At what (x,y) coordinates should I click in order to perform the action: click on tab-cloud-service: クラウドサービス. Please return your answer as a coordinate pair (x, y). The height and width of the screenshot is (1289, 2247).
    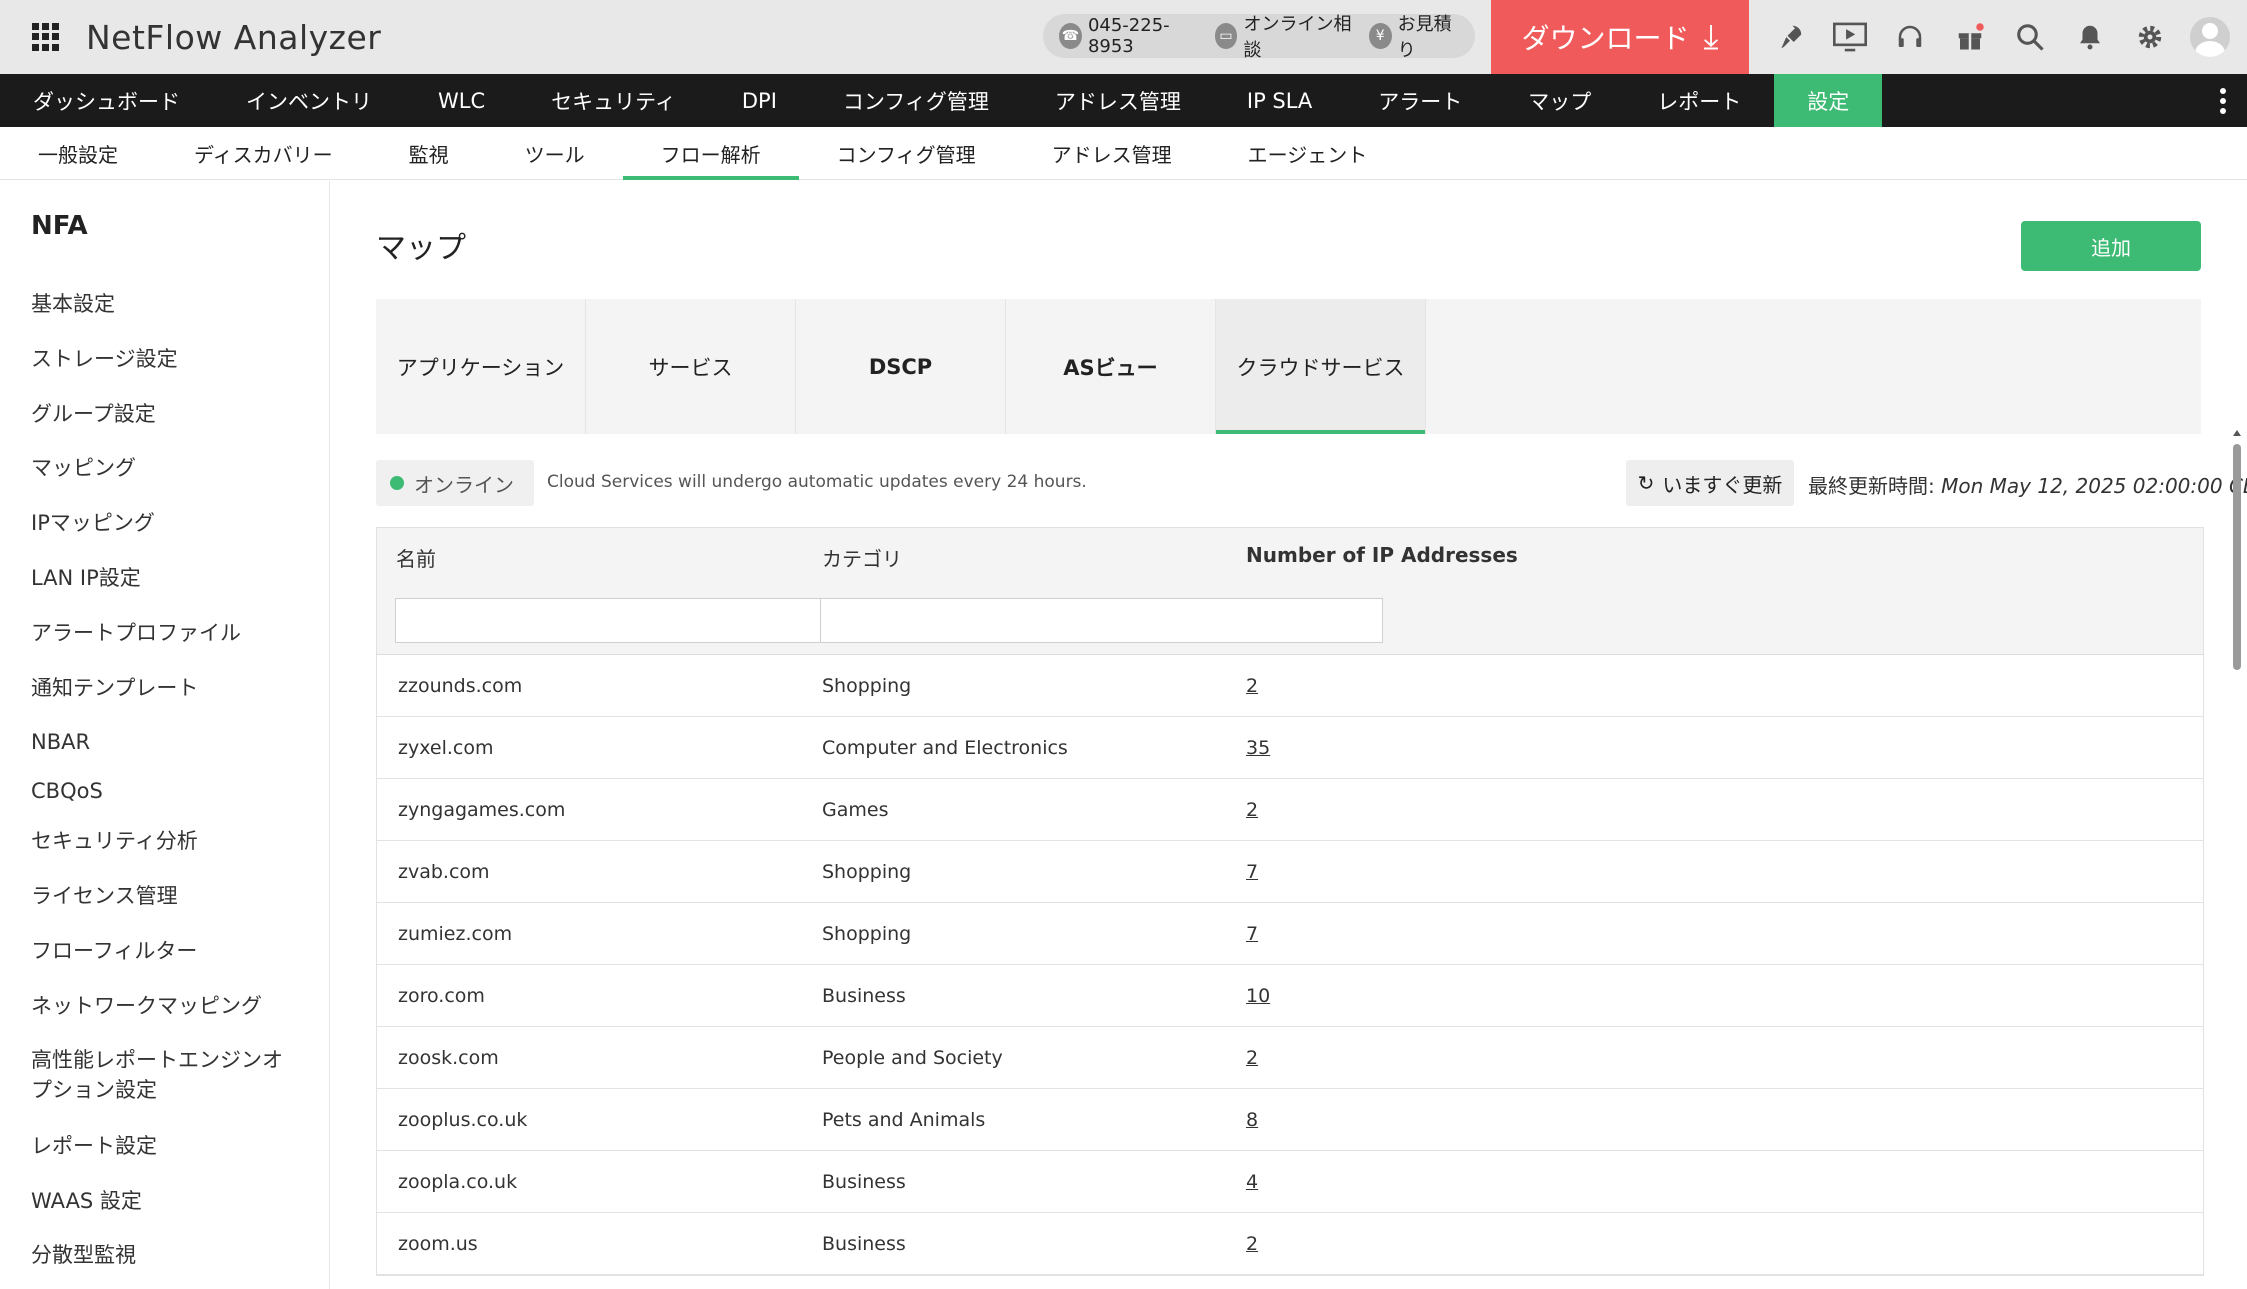
    Looking at the image, I should click on (1321, 366).